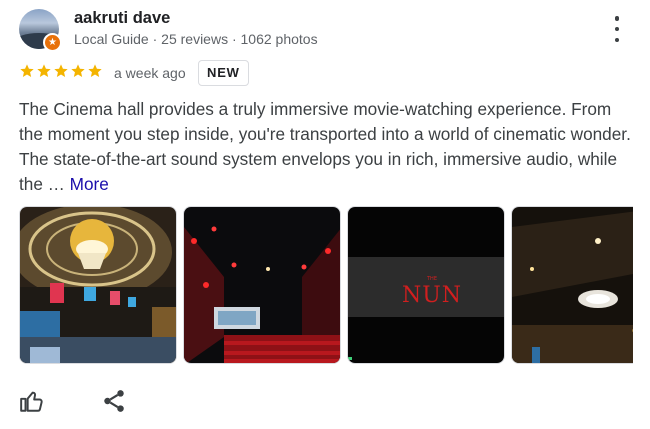 The width and height of the screenshot is (650, 429). I want to click on thumb-up-icon, so click(32, 401).